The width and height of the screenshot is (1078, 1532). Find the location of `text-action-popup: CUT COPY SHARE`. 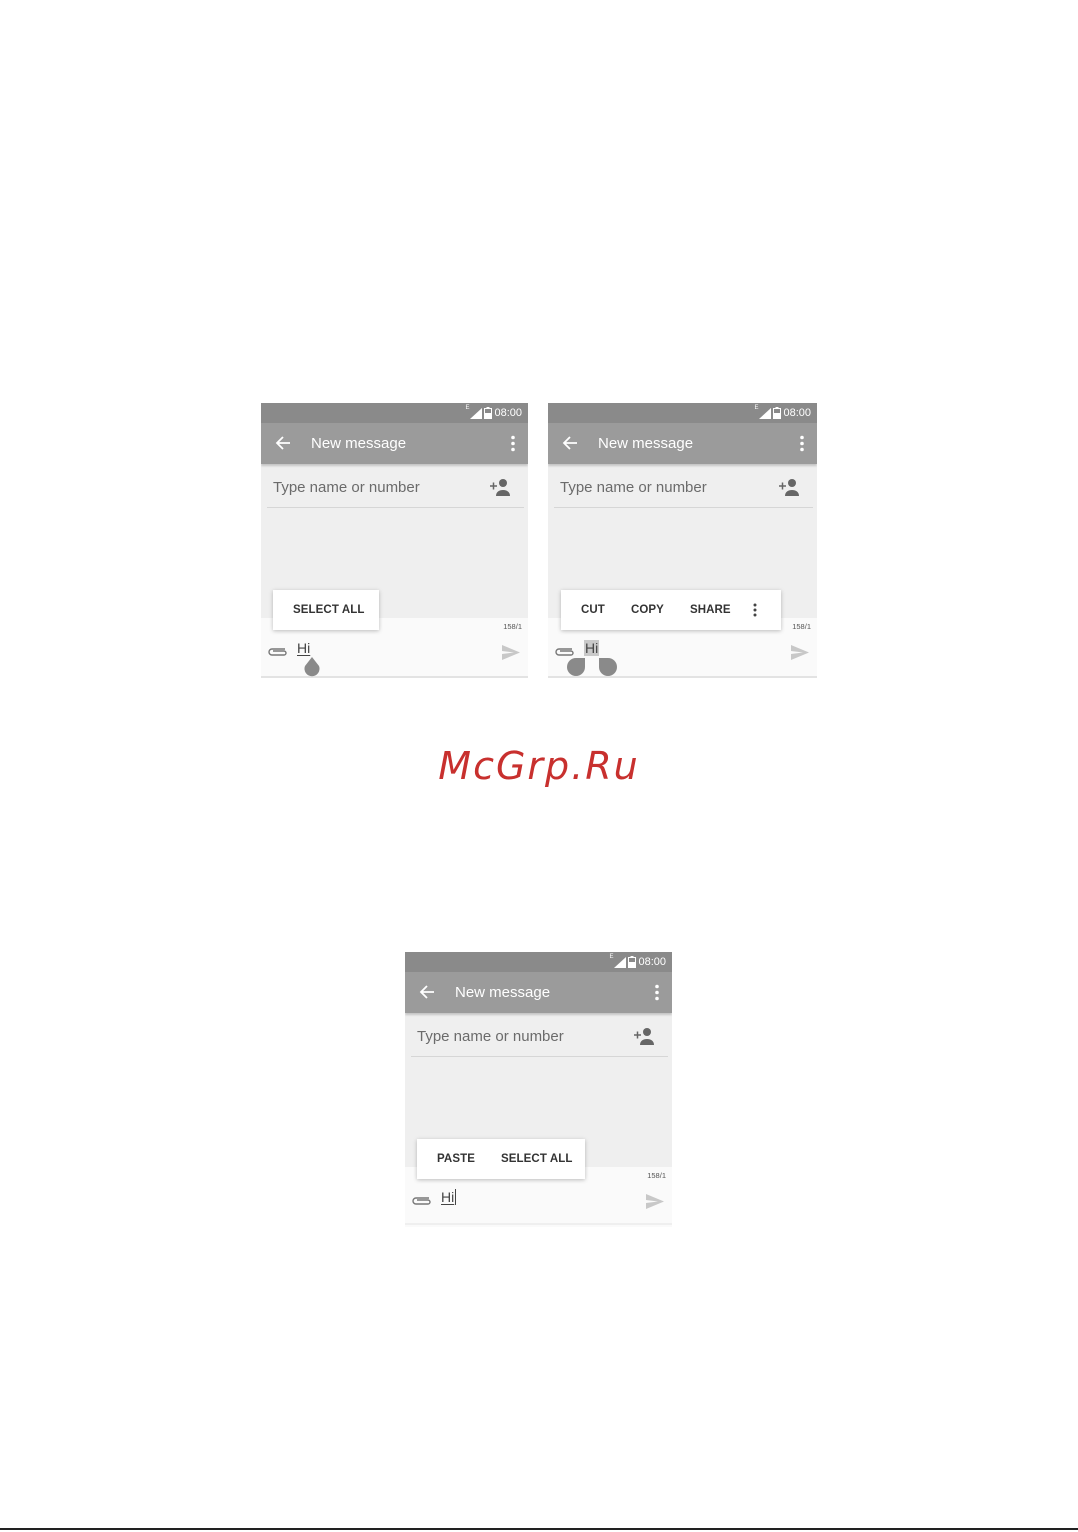

text-action-popup: CUT COPY SHARE is located at coordinates (671, 610).